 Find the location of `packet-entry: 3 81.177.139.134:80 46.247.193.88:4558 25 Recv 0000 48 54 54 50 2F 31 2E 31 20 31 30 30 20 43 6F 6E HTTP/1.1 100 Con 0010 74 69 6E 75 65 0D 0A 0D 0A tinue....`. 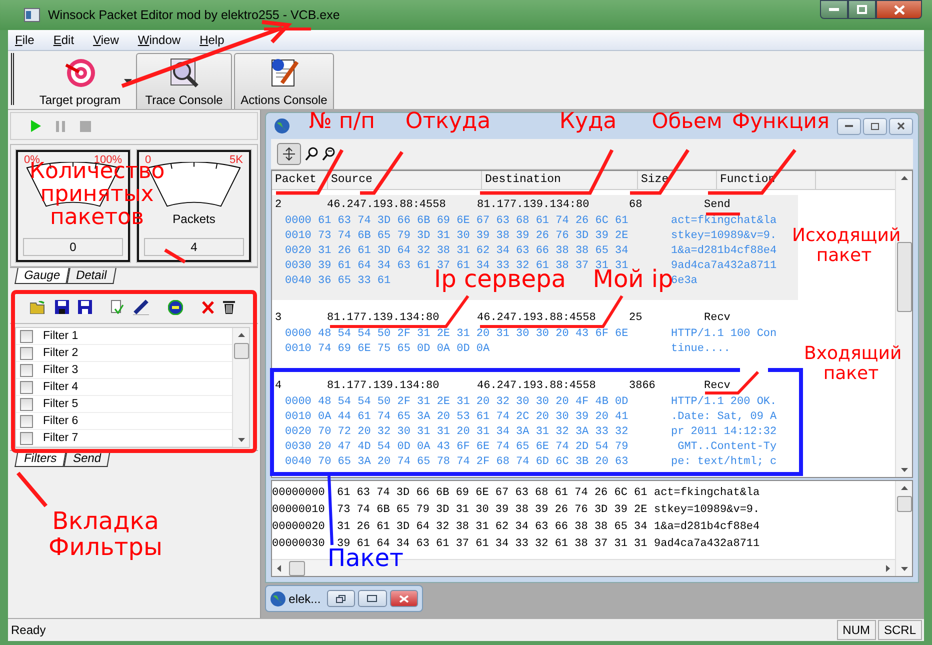

packet-entry: 3 81.177.139.134:80 46.247.193.88:4558 25 Recv 0000 48 54 54 50 2F 31 2E 31 20 31 30 30 20 43 6F 6E HTTP/1.1 100 Con 0010 74 69 6E 75 65 0D 0A 0D 0A tinue.... is located at coordinates (535, 338).